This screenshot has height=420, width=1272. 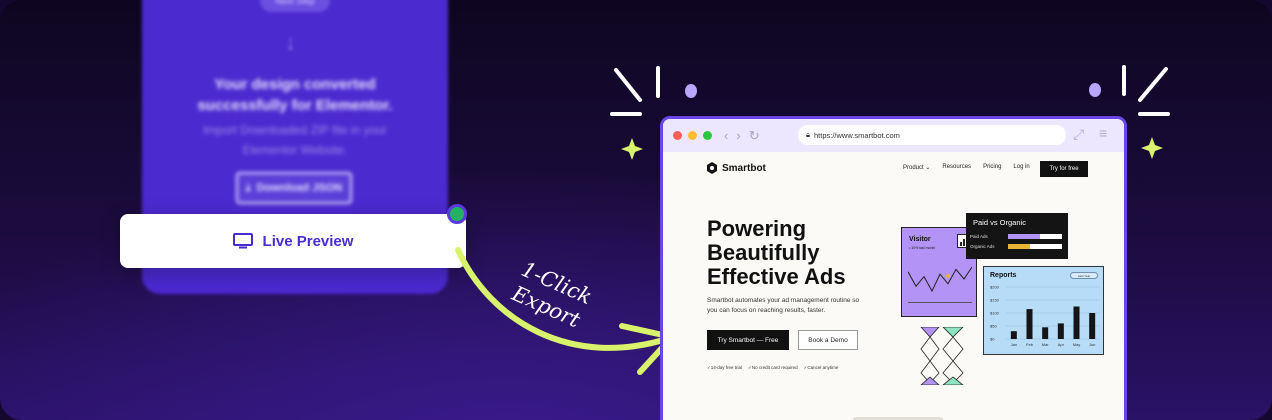 I want to click on hero-title-line: Beautifully, so click(x=763, y=252).